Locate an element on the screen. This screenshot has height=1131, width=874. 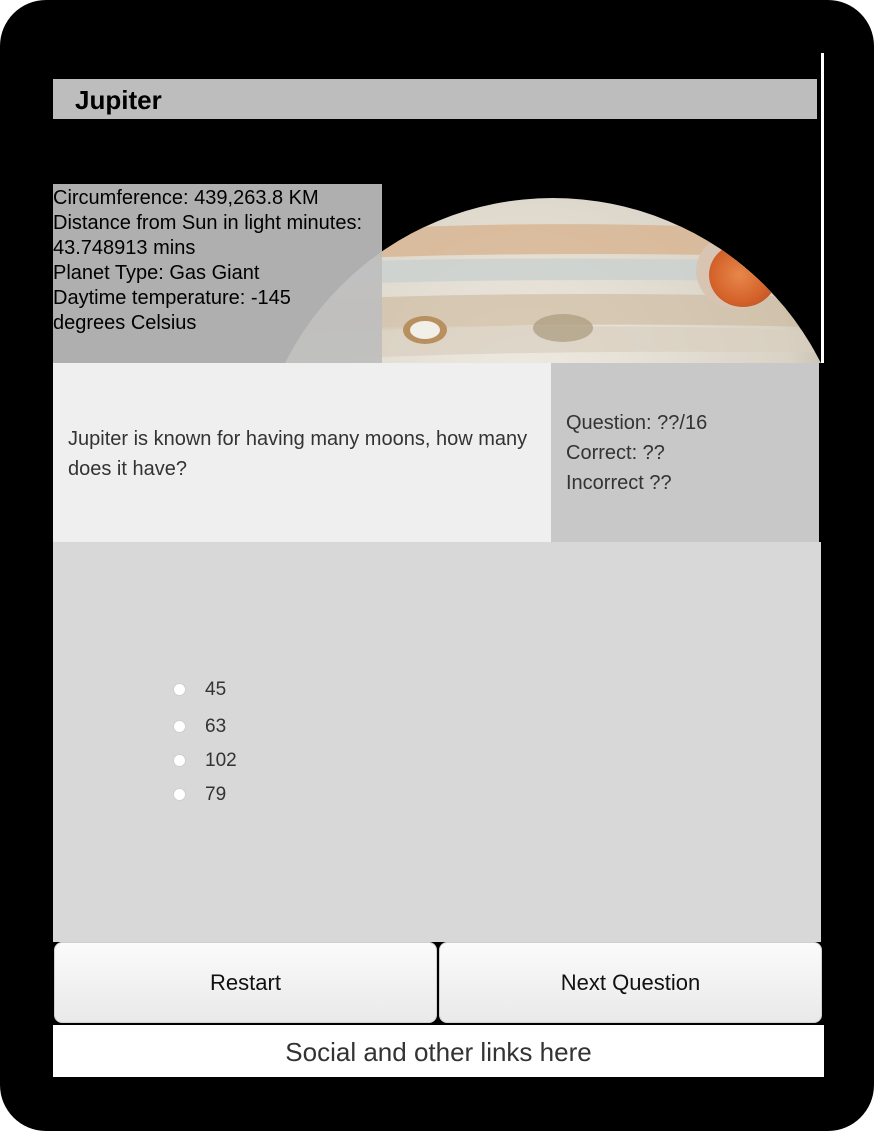
footer-links-text: Social and other links here is located at coordinates (438, 1052).